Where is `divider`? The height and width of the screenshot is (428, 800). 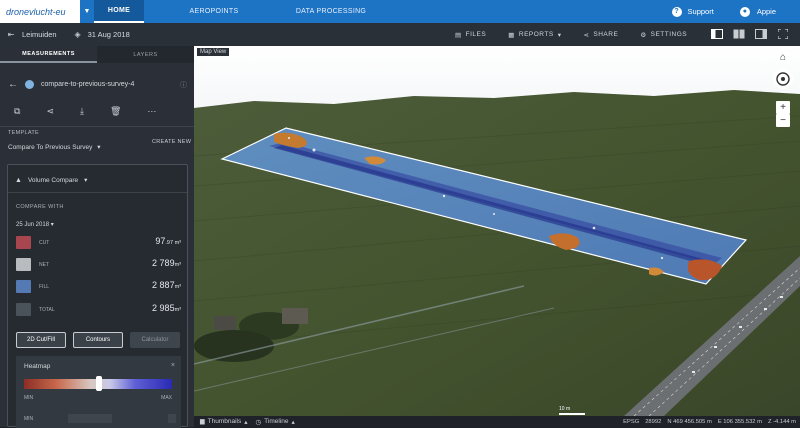
divider is located at coordinates (97, 192).